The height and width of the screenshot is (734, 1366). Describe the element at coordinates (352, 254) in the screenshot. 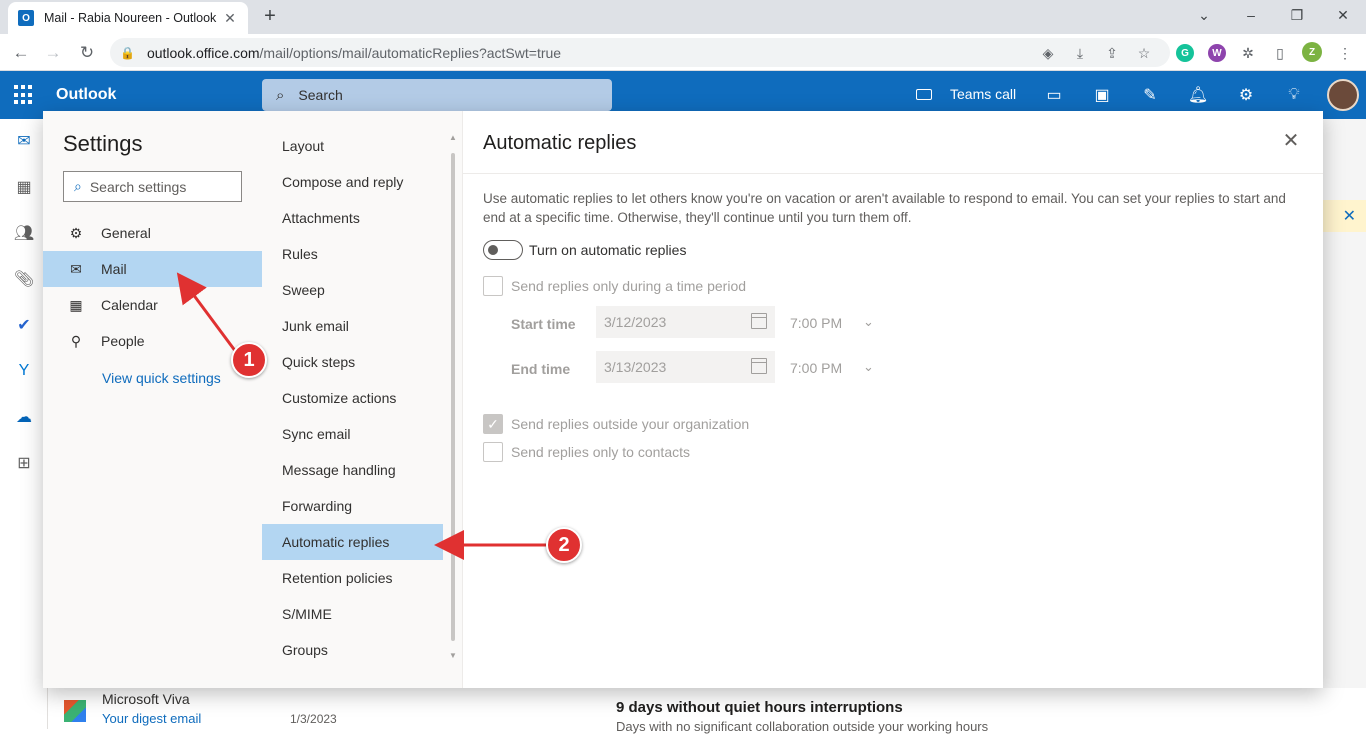

I see `subitem-rules: Rules` at that location.